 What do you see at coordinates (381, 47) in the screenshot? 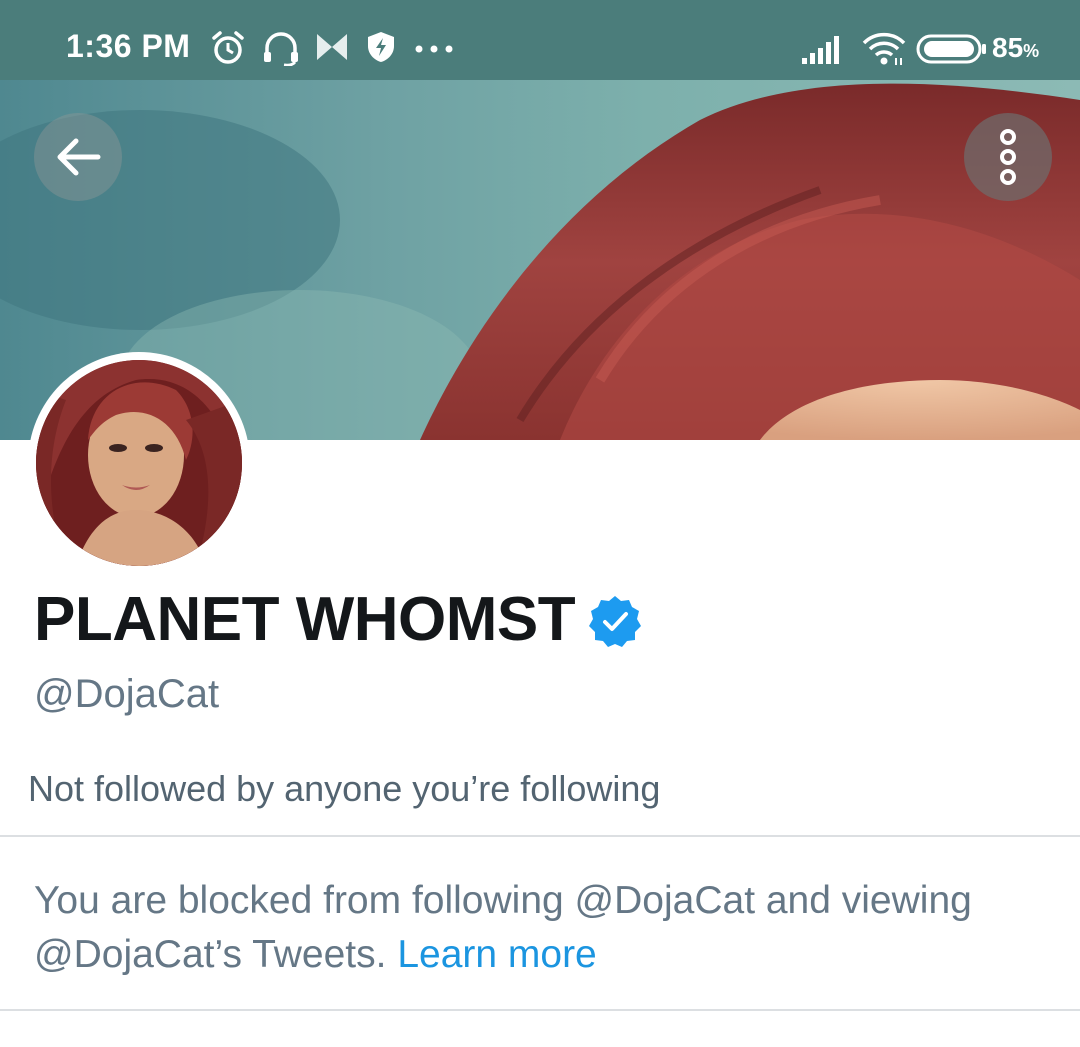
I see `shield-bolt-icon` at bounding box center [381, 47].